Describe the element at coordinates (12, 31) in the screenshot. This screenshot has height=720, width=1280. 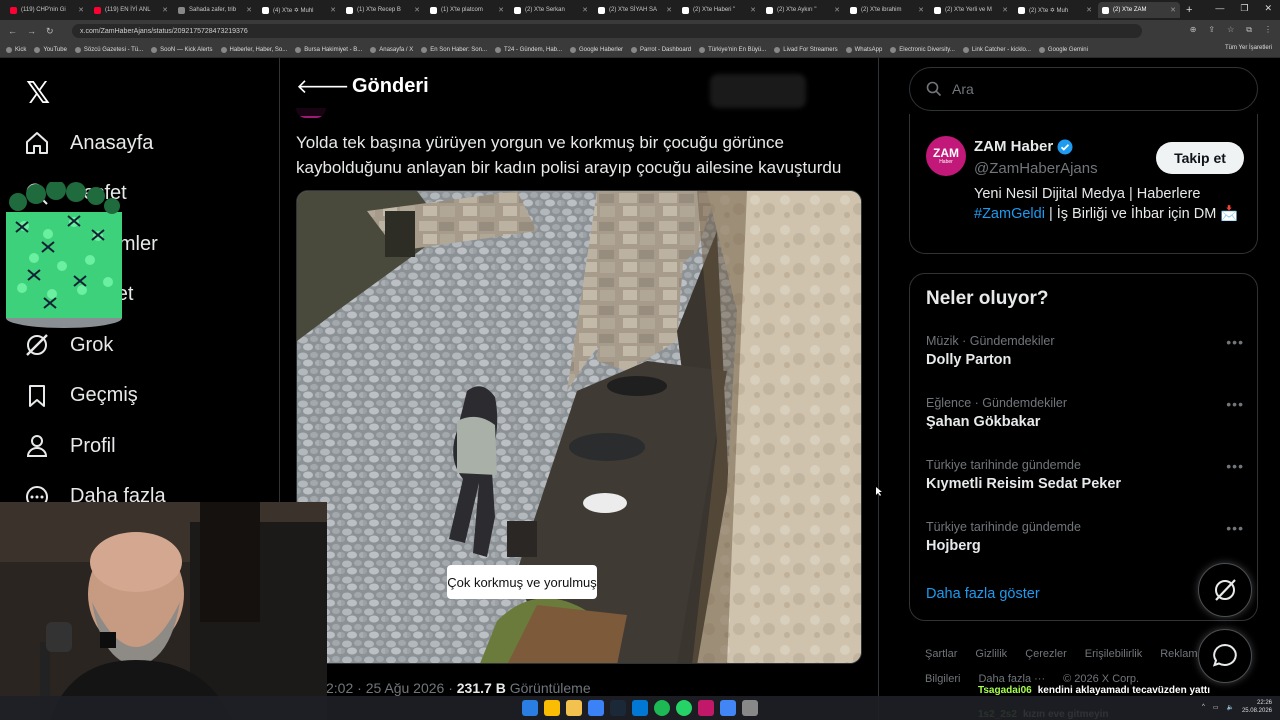
I see `back-nav-icon: ←` at that location.